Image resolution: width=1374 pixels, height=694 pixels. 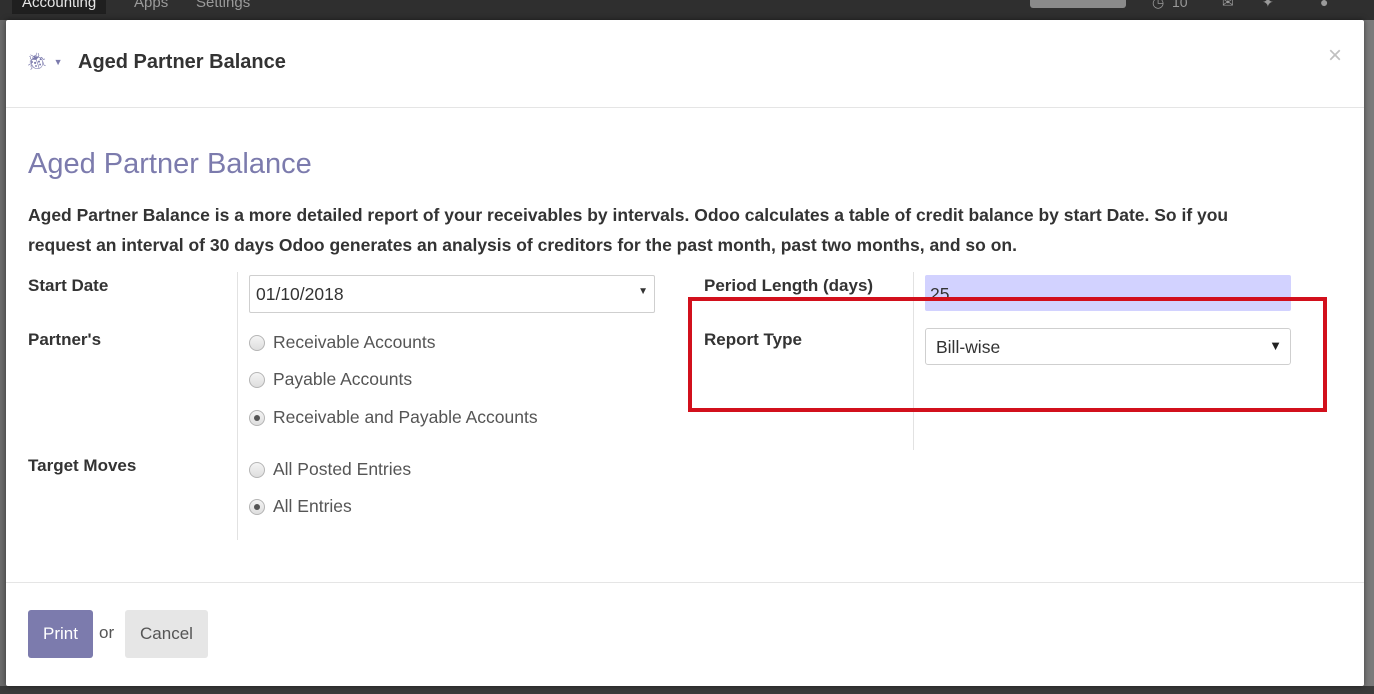 What do you see at coordinates (1228, 5) in the screenshot?
I see `chat-icon: ✉` at bounding box center [1228, 5].